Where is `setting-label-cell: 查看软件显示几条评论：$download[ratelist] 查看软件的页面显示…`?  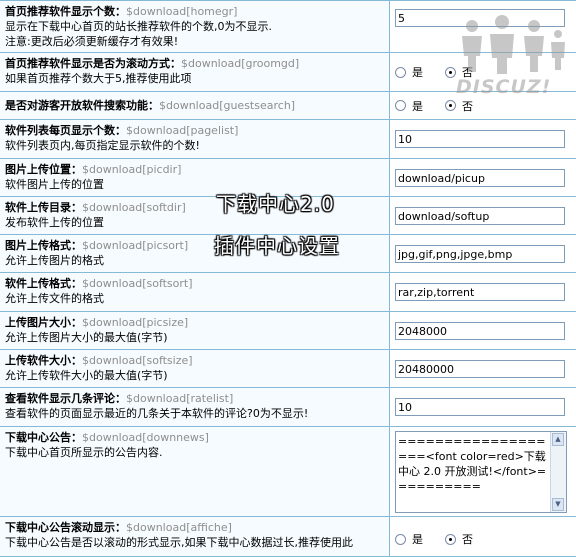
setting-label-cell: 查看软件显示几条评论：$download[ratelist] 查看软件的页面显示… is located at coordinates (195, 407).